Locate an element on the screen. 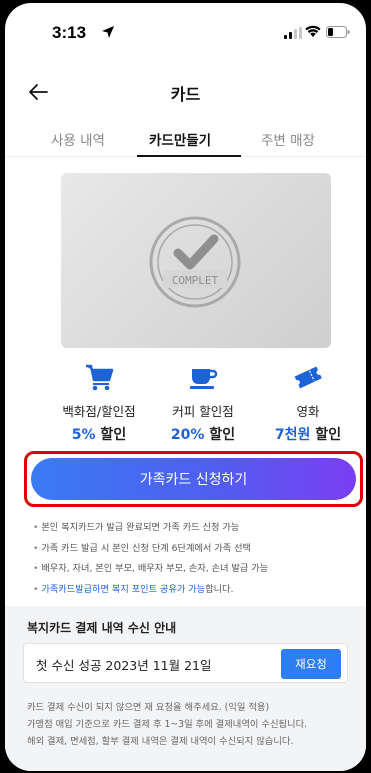  complete-seal-icon: COMPLET is located at coordinates (195, 262).